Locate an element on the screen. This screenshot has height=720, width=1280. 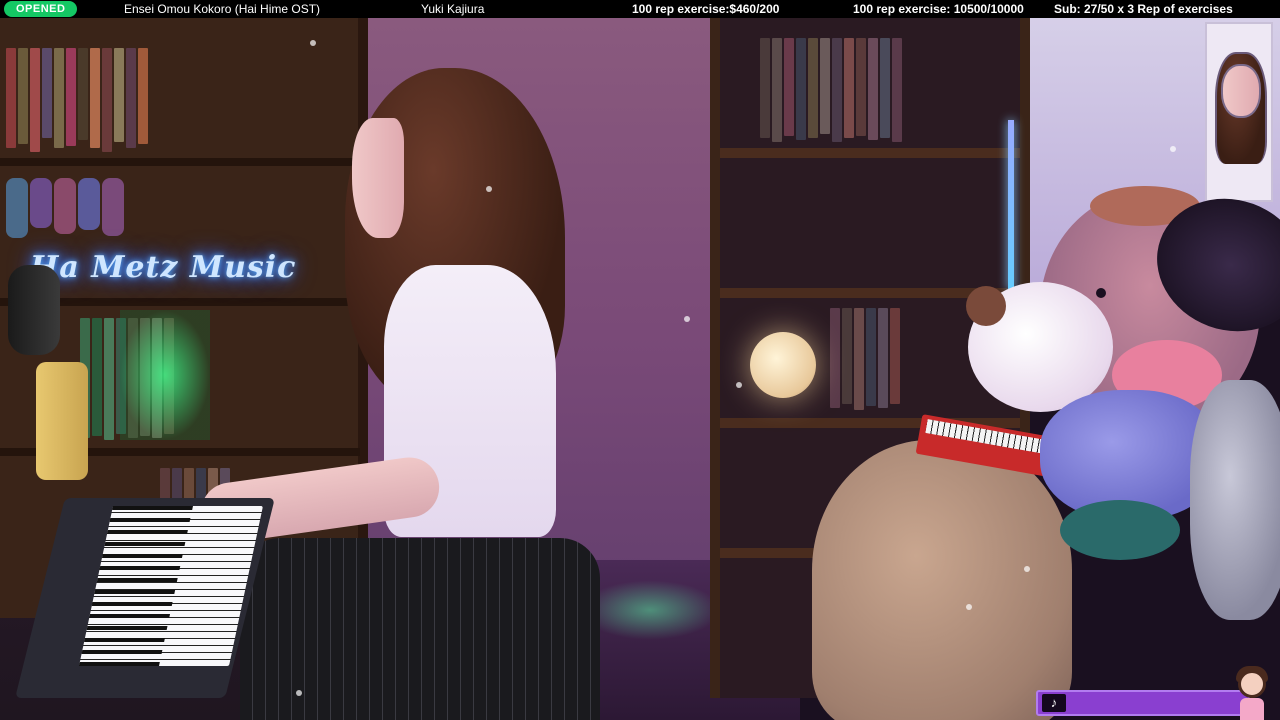
teal-stool is located at coordinates (1120, 530).